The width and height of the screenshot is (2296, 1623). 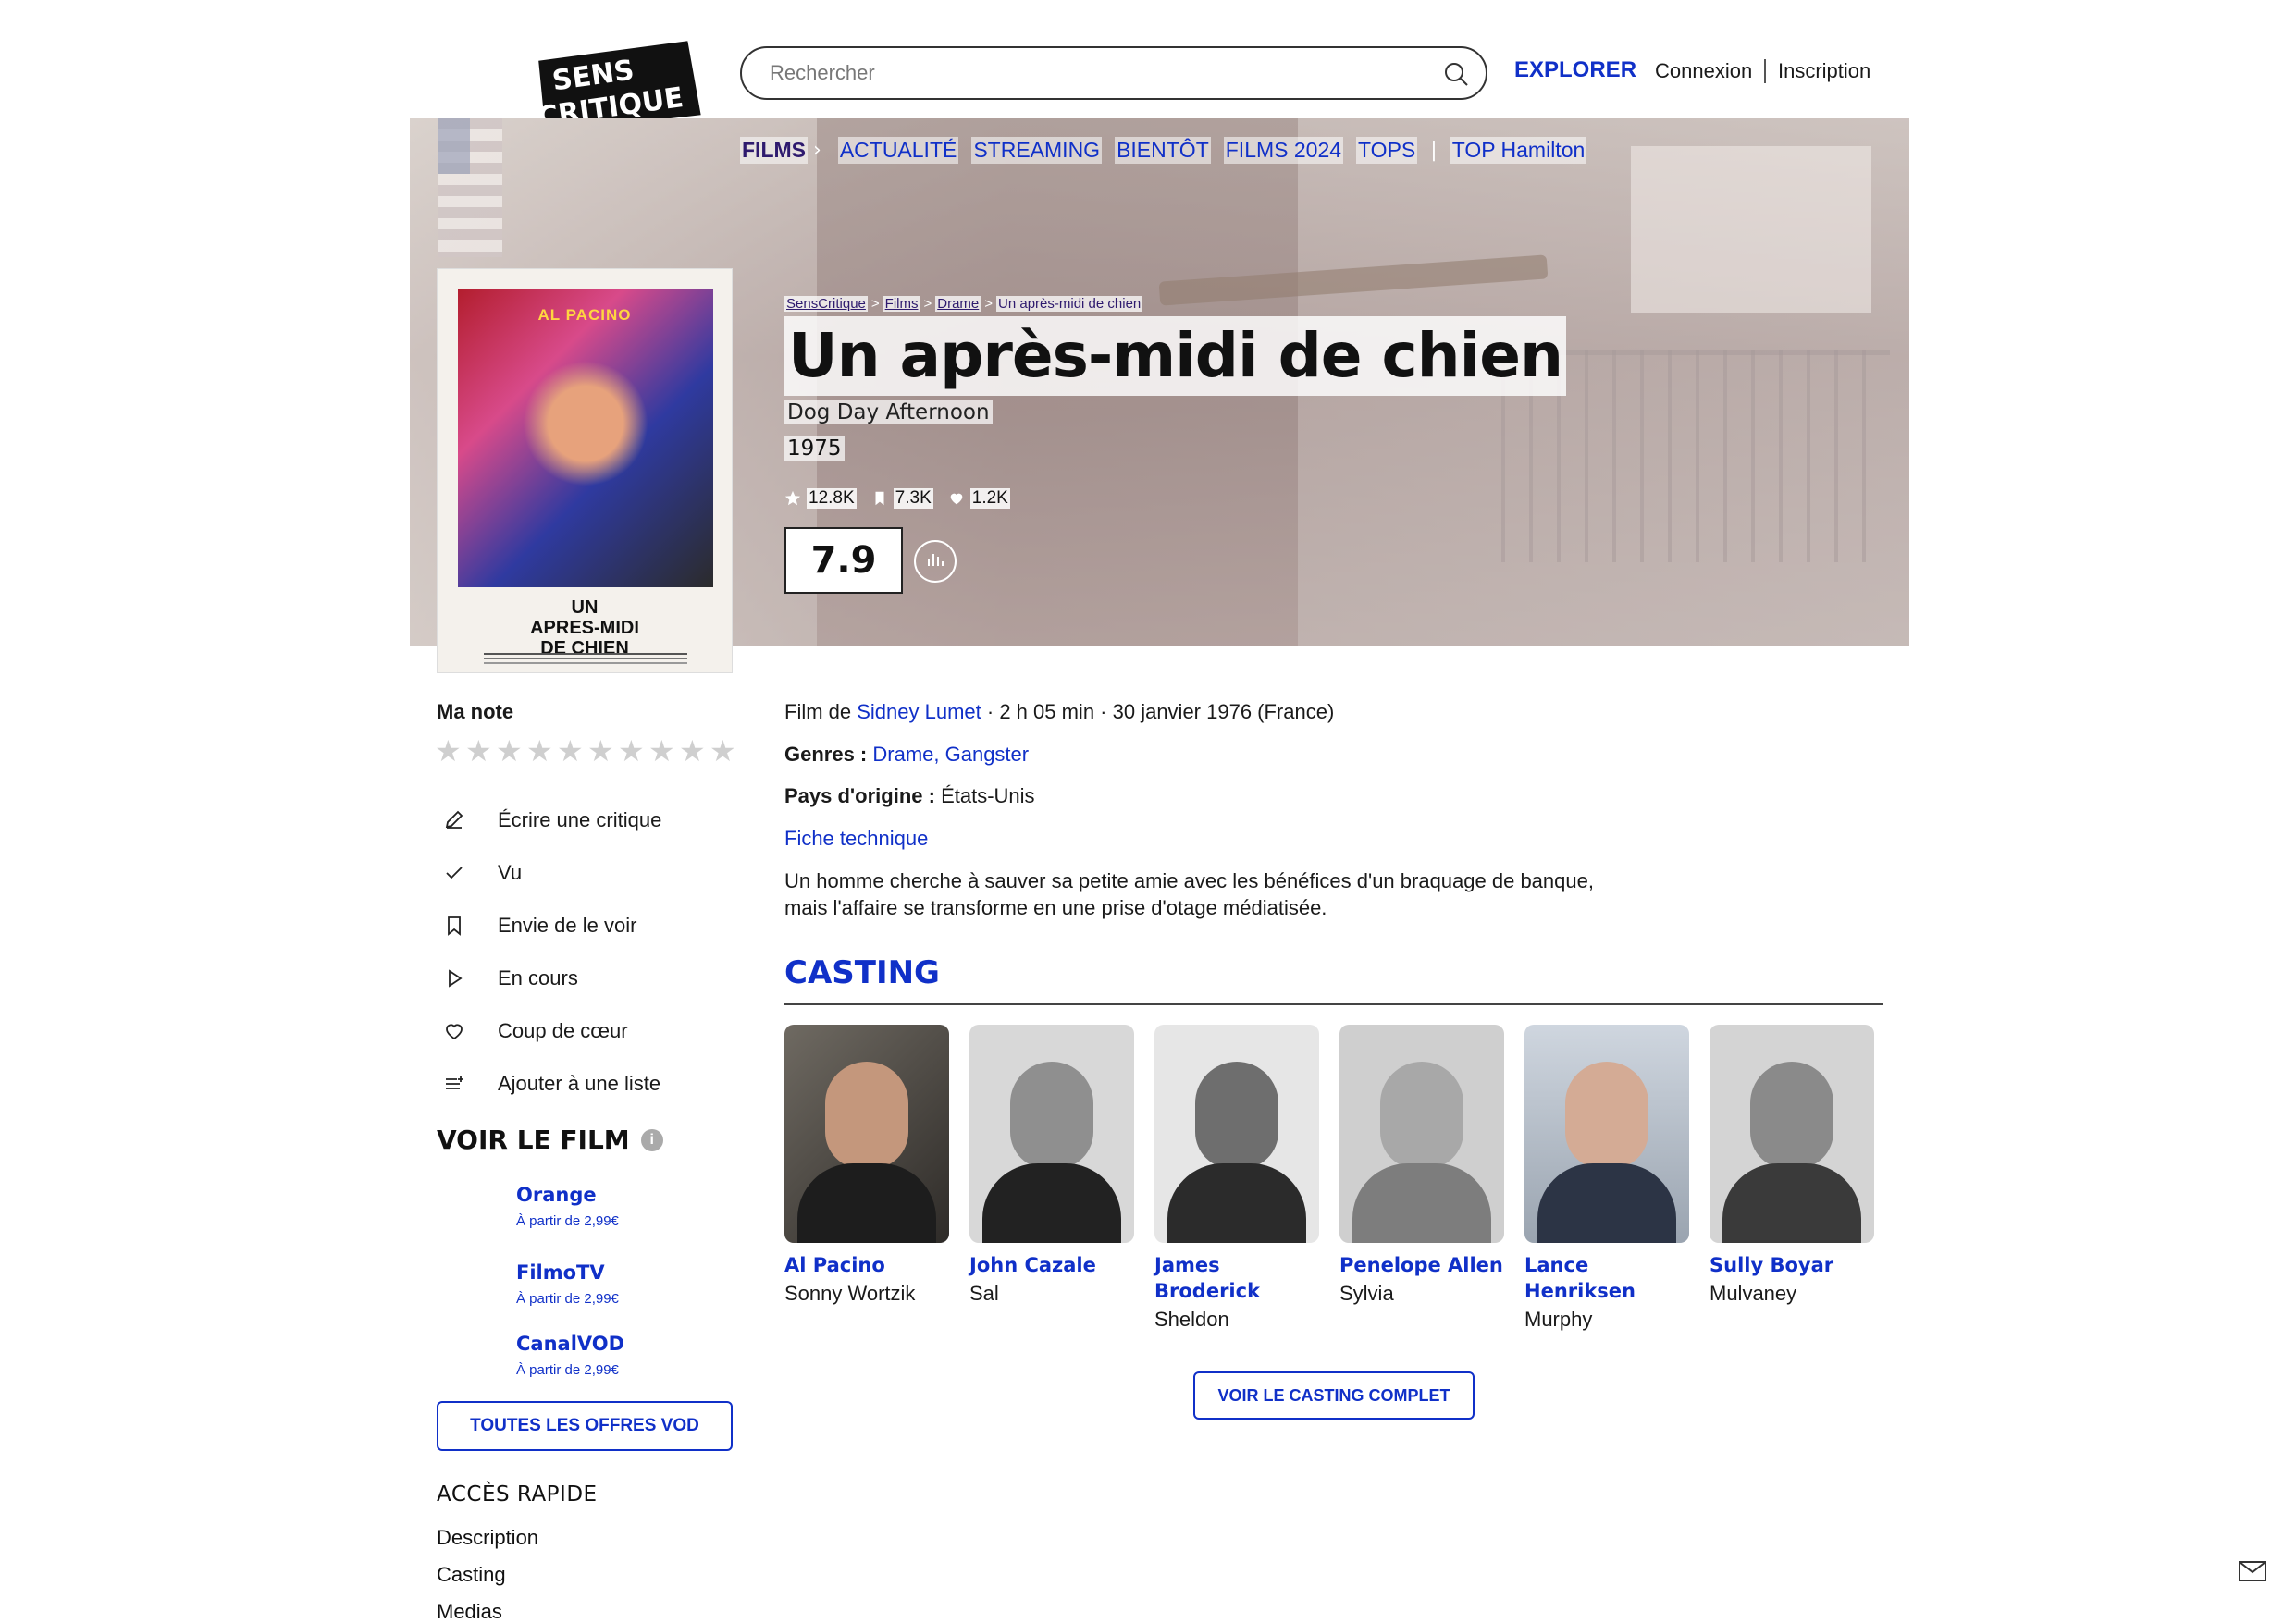 What do you see at coordinates (1334, 1395) in the screenshot?
I see `full-cast-button: VOIR LE CASTING COMPLET` at bounding box center [1334, 1395].